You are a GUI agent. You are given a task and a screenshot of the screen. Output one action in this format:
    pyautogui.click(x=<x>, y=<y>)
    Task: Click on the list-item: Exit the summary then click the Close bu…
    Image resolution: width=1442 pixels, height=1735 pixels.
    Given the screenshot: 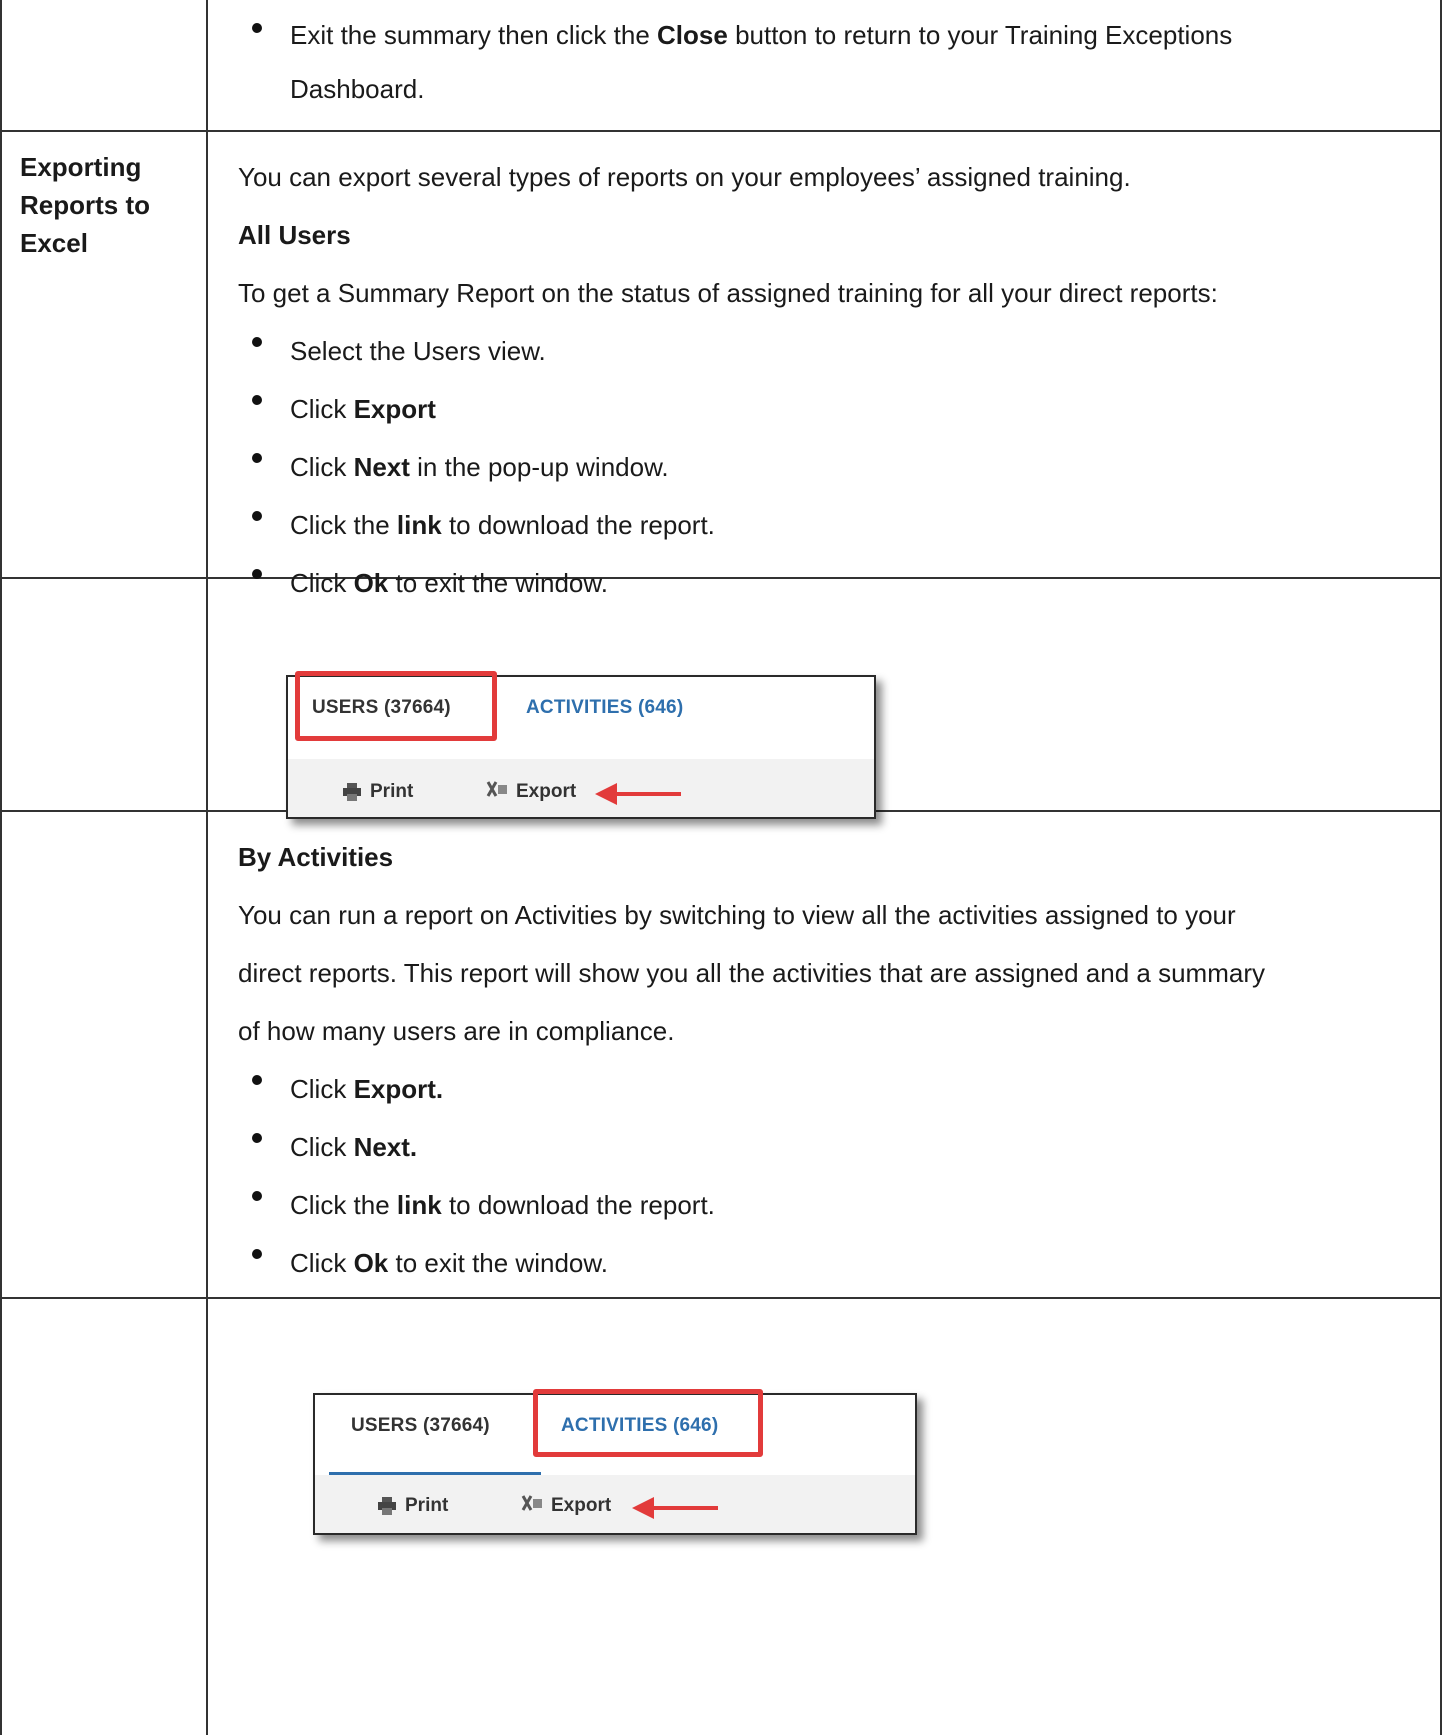 What is the action you would take?
    pyautogui.click(x=828, y=62)
    